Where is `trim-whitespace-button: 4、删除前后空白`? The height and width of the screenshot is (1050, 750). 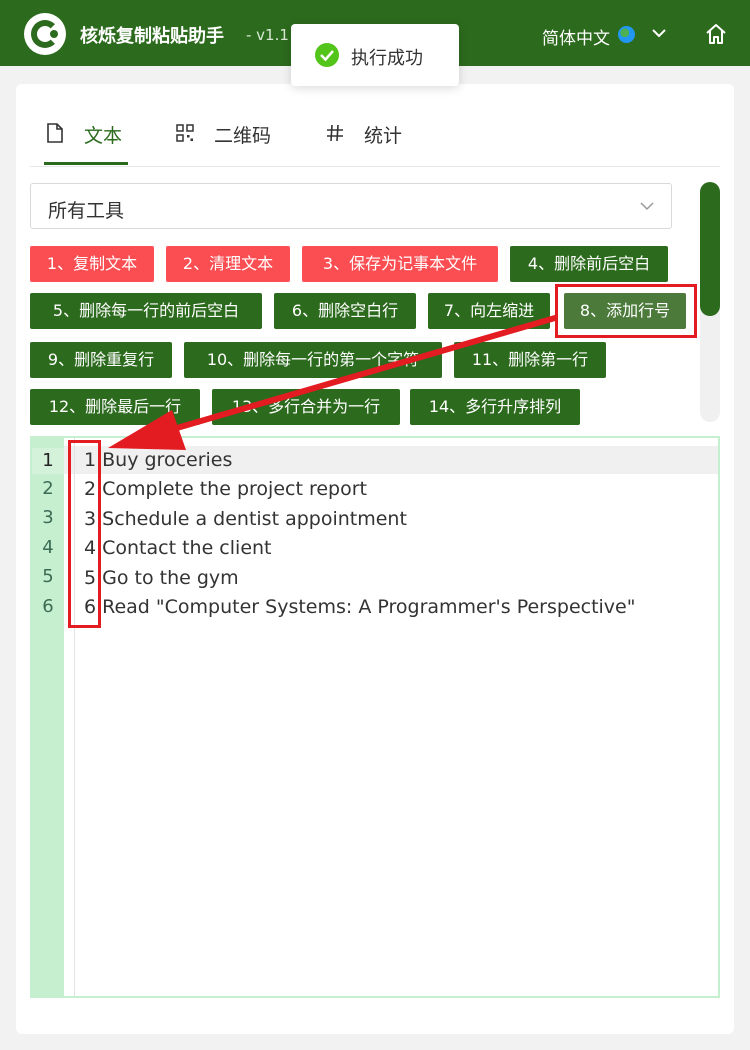
trim-whitespace-button: 4、删除前后空白 is located at coordinates (589, 264).